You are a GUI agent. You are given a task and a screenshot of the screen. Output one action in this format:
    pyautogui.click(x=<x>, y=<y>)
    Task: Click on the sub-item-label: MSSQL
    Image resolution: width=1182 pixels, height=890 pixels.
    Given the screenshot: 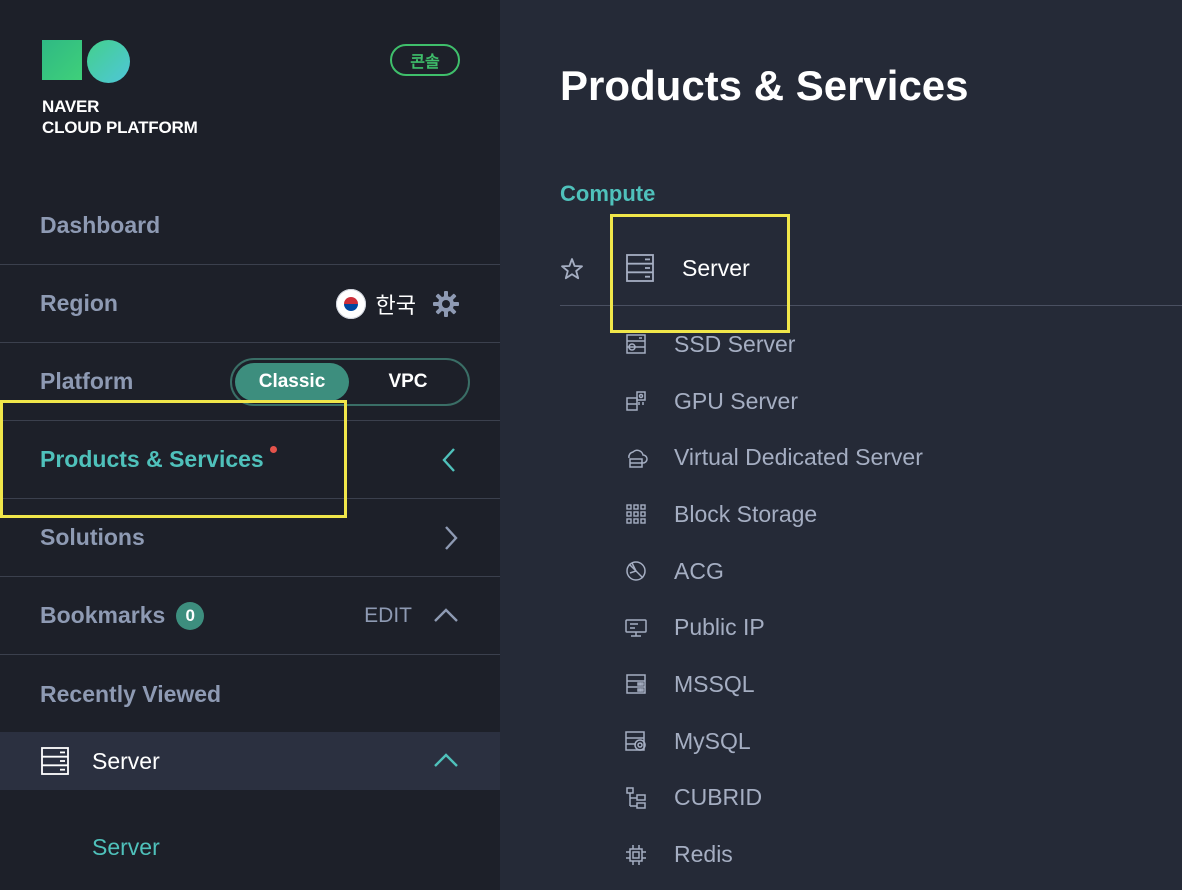 What is the action you would take?
    pyautogui.click(x=714, y=683)
    